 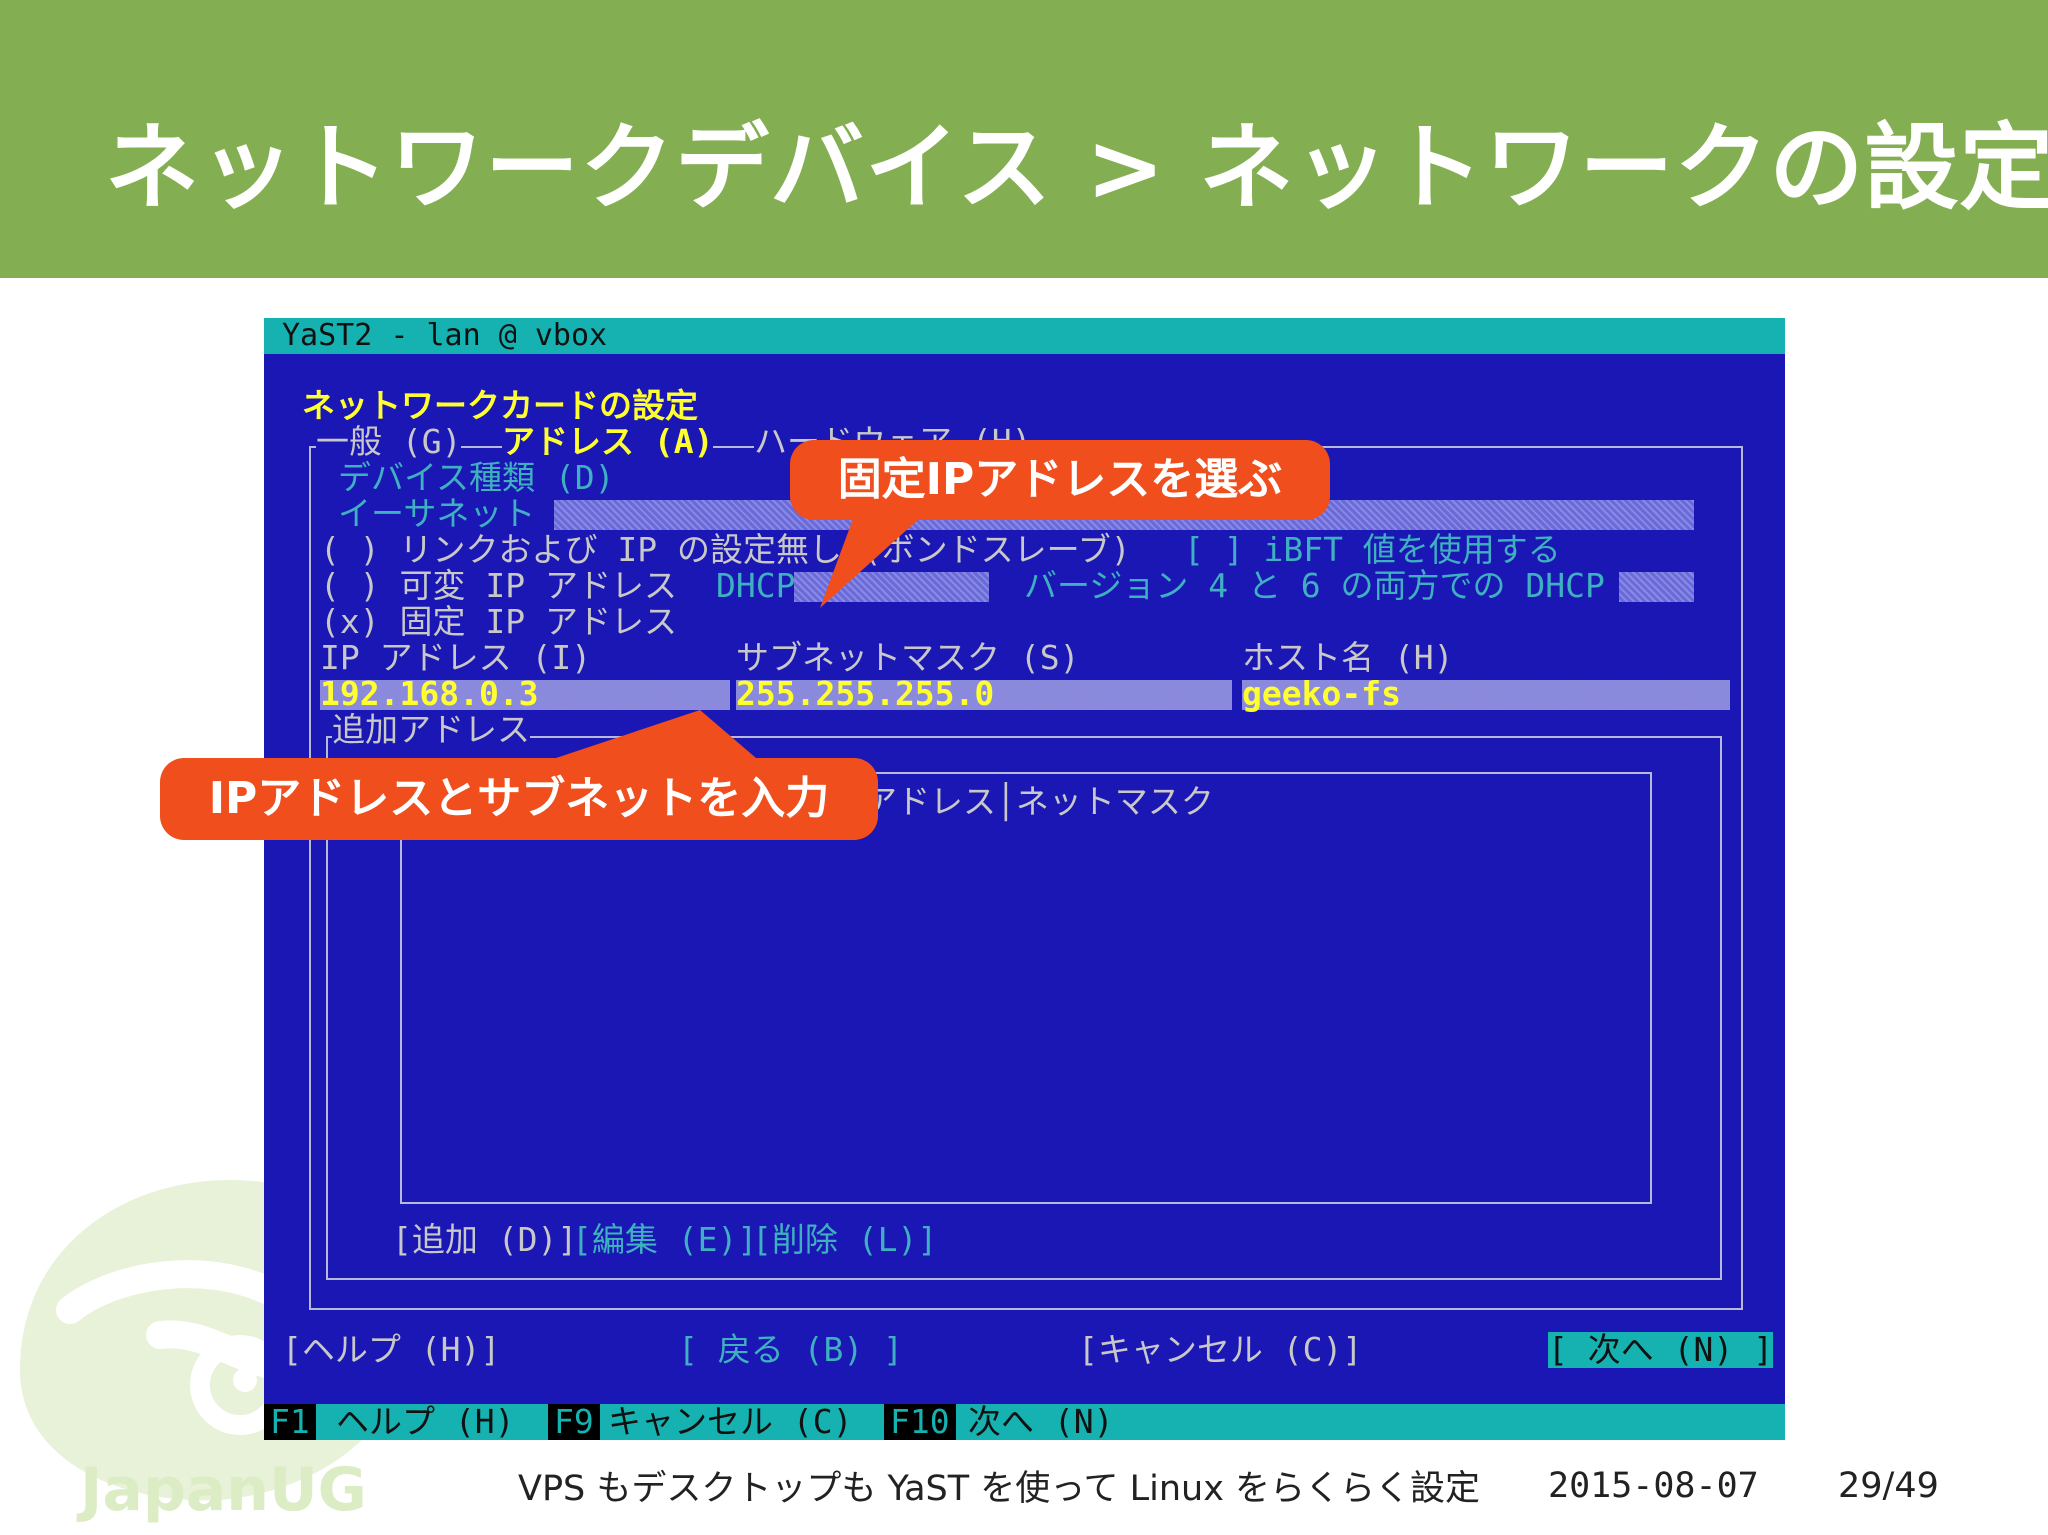 What do you see at coordinates (920, 1422) in the screenshot?
I see `f10-key: F10` at bounding box center [920, 1422].